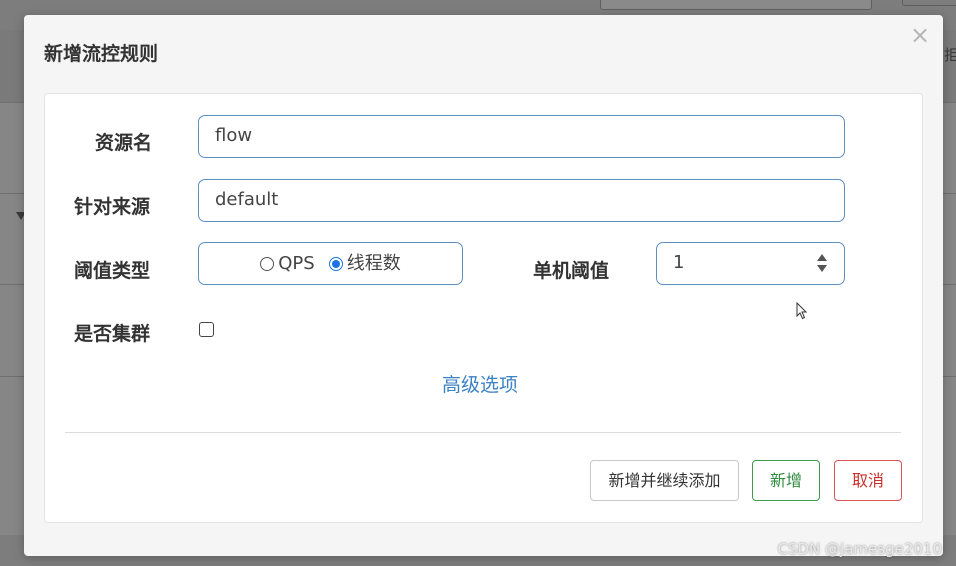 This screenshot has width=956, height=566. What do you see at coordinates (868, 480) in the screenshot?
I see `cancel-button: 取消` at bounding box center [868, 480].